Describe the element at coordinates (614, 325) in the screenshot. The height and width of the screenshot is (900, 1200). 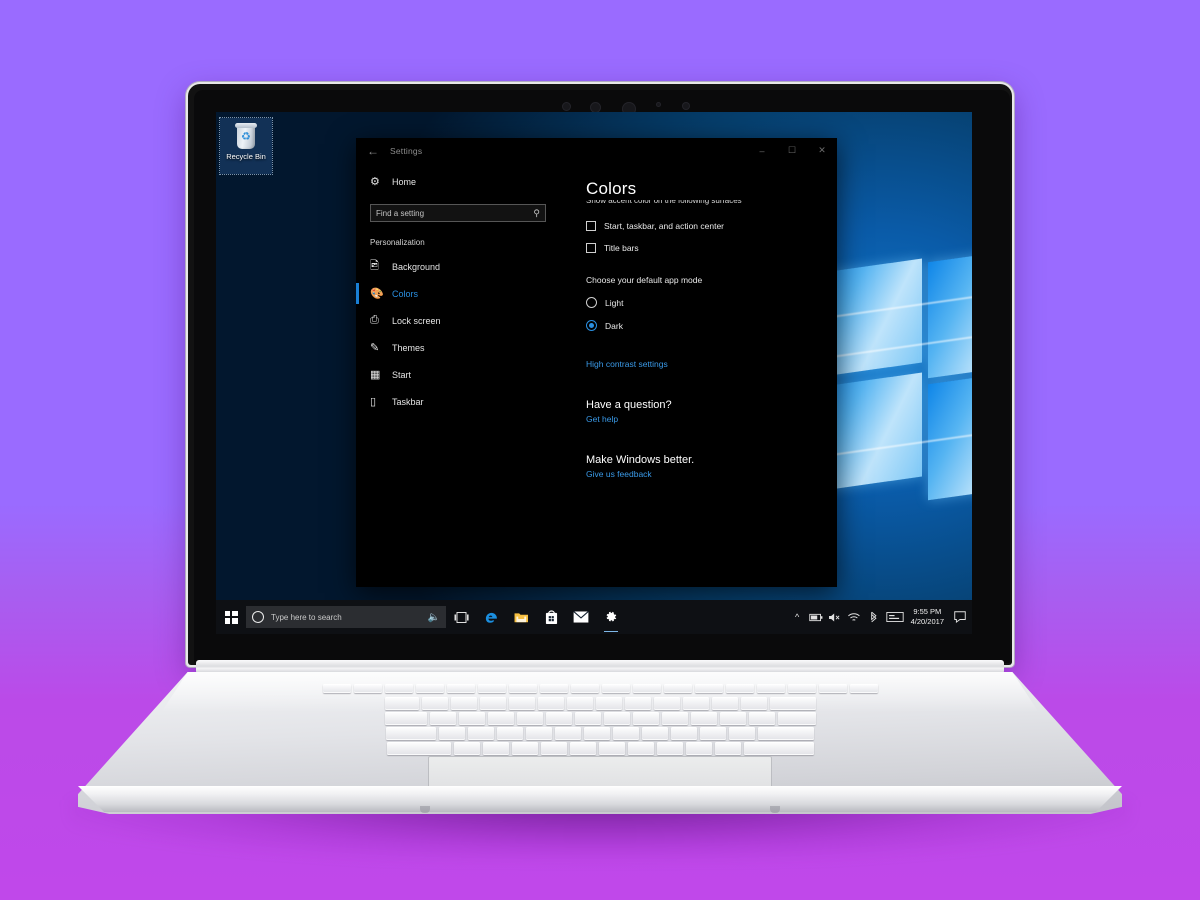
I see `radio-label: Dark` at that location.